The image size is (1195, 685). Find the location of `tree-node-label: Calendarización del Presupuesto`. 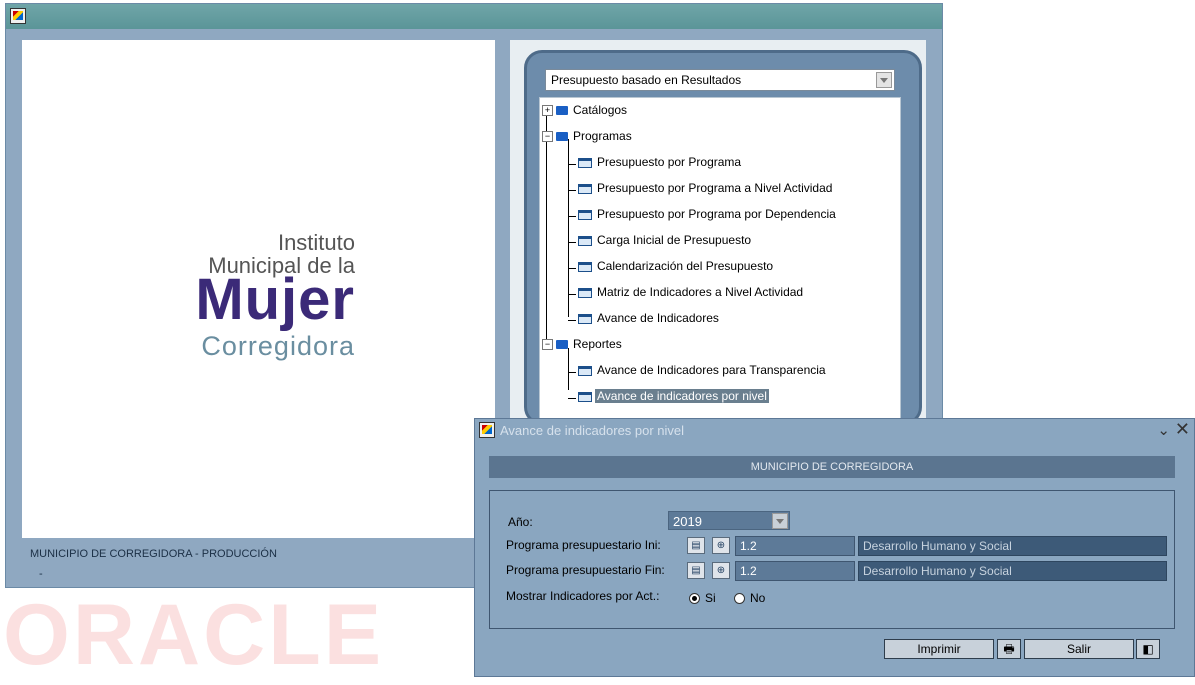

tree-node-label: Calendarización del Presupuesto is located at coordinates (685, 266).